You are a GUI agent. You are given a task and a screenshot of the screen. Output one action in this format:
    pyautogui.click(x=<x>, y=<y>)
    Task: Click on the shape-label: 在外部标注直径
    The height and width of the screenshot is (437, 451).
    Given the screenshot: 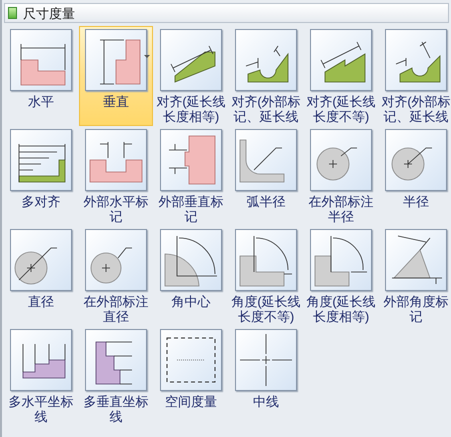 What is the action you would take?
    pyautogui.click(x=116, y=309)
    